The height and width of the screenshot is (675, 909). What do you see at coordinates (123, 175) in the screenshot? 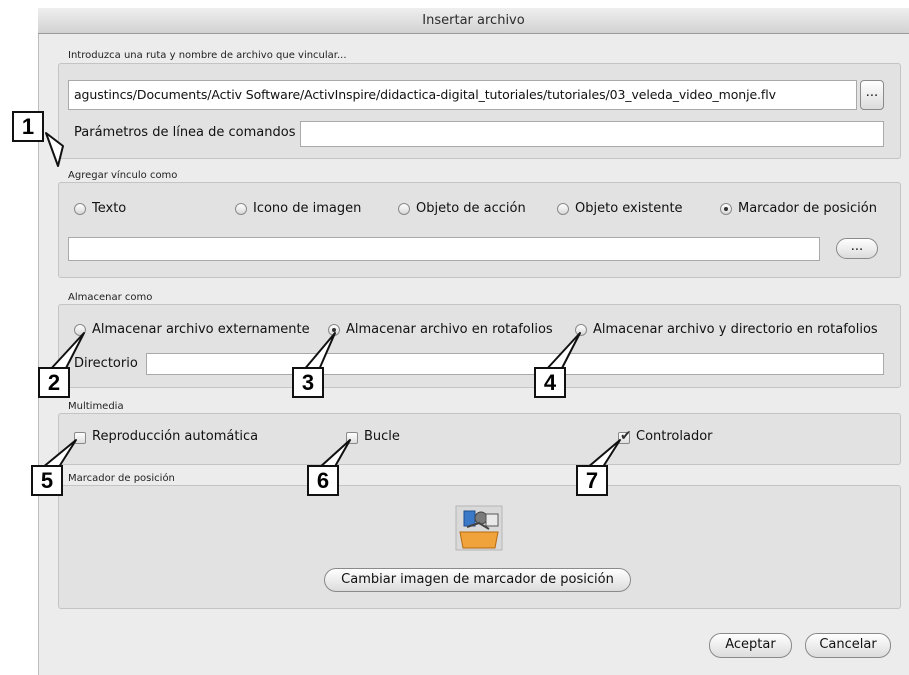
I see `link-as-legend: Agregar vínculo como` at bounding box center [123, 175].